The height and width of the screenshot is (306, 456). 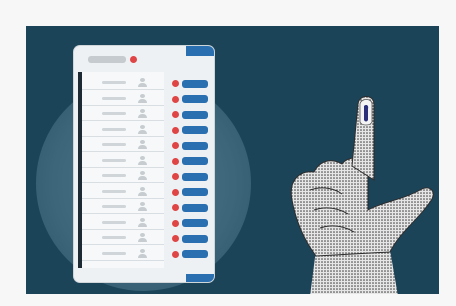 What do you see at coordinates (354, 272) in the screenshot?
I see `wrist` at bounding box center [354, 272].